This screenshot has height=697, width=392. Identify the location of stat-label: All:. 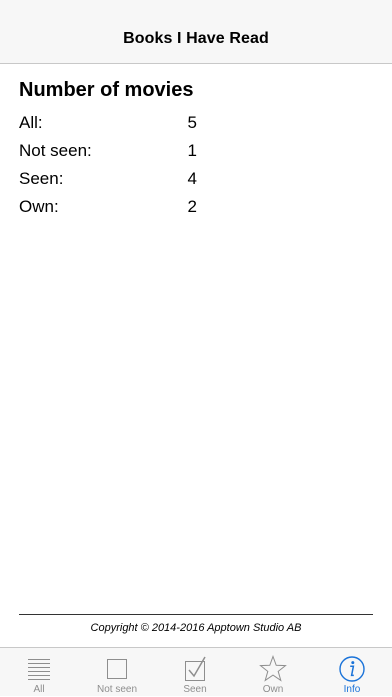
(31, 122).